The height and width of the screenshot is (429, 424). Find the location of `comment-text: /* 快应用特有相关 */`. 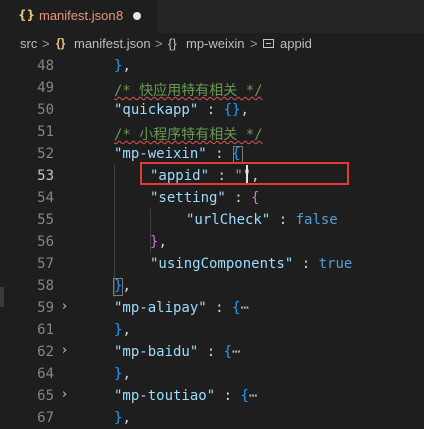

comment-text: /* 快应用特有相关 */ is located at coordinates (188, 91).